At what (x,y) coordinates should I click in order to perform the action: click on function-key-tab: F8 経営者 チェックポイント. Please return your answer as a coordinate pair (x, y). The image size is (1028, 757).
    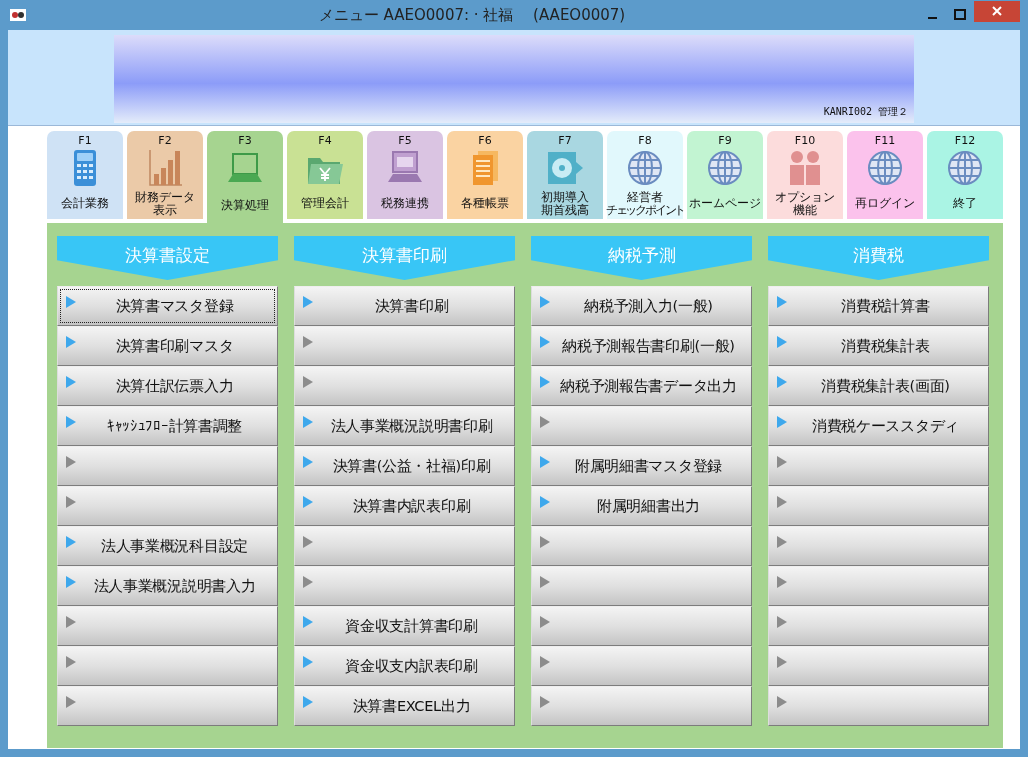
    Looking at the image, I should click on (645, 175).